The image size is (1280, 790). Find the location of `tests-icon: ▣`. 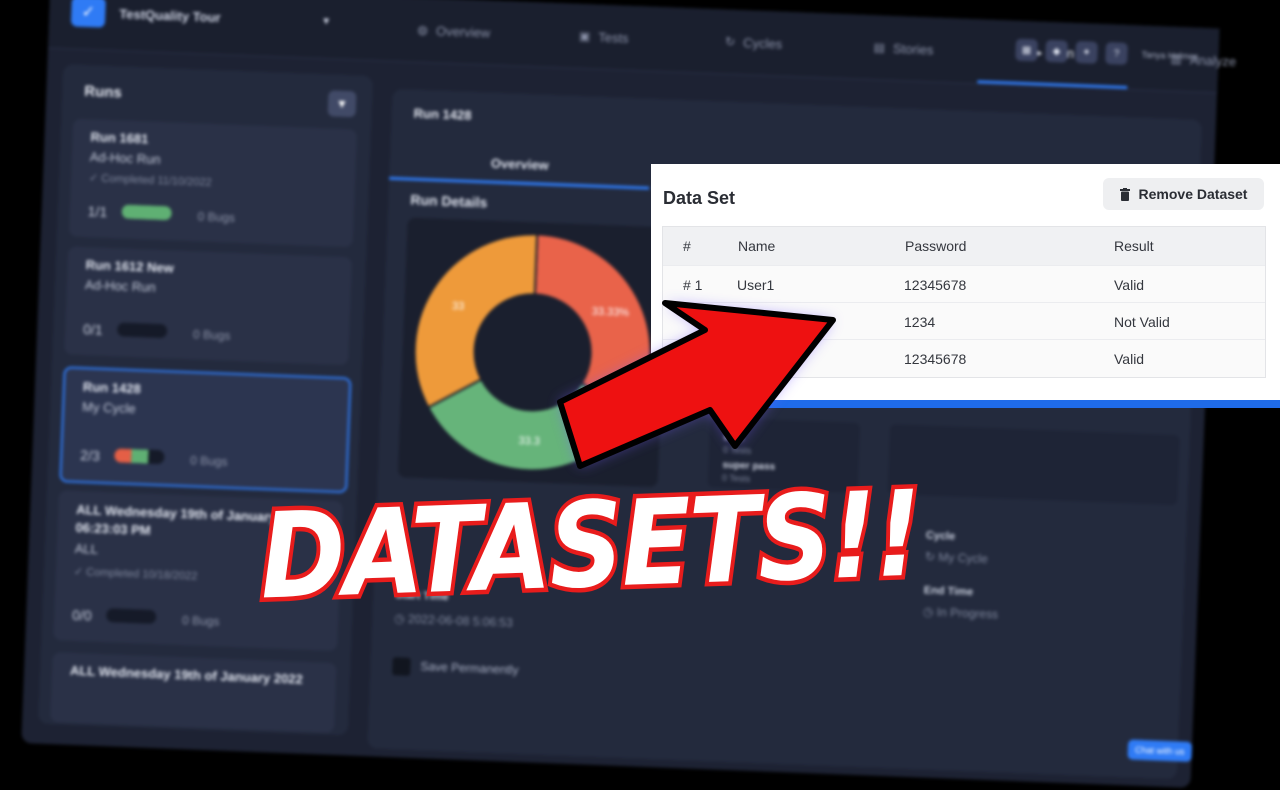

tests-icon: ▣ is located at coordinates (584, 36).